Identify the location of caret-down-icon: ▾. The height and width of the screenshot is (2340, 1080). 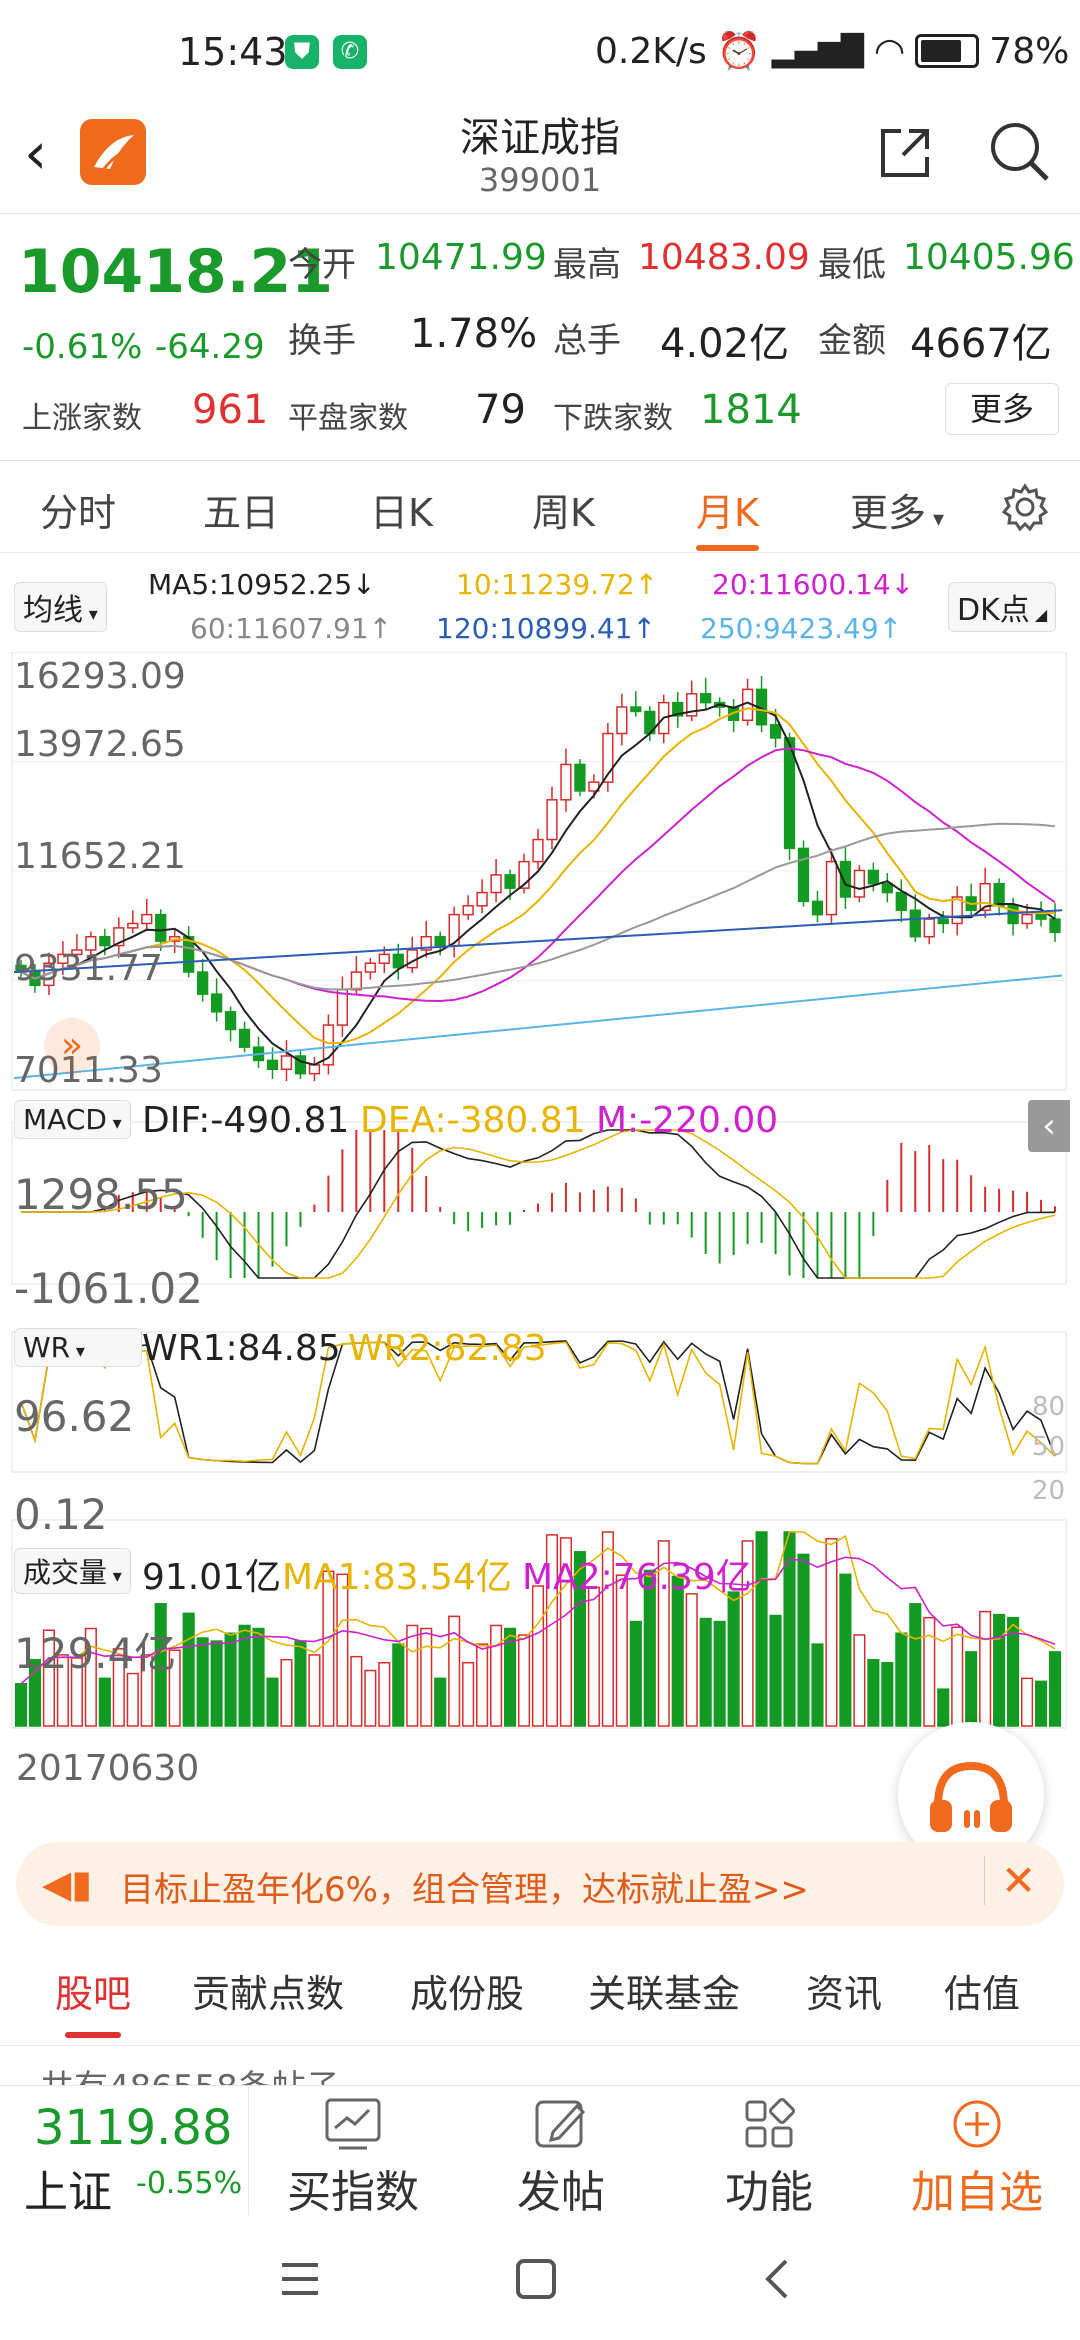
(935, 519).